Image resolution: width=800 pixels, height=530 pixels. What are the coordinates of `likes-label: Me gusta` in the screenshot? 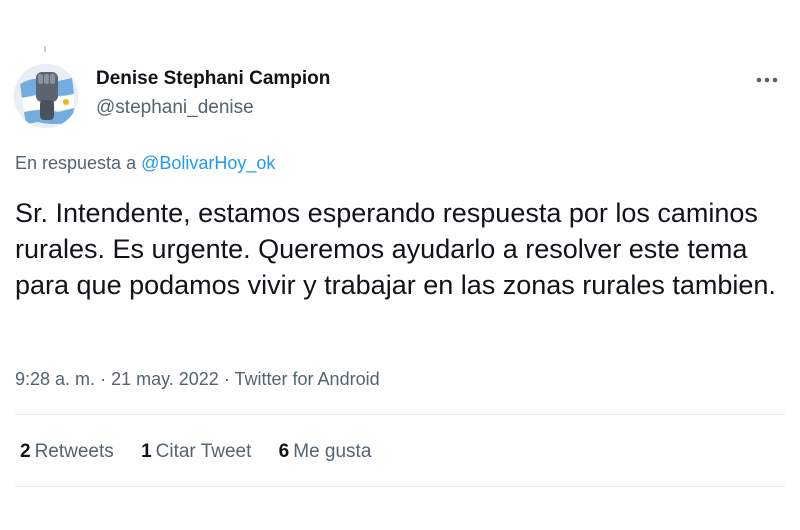 It's located at (332, 451).